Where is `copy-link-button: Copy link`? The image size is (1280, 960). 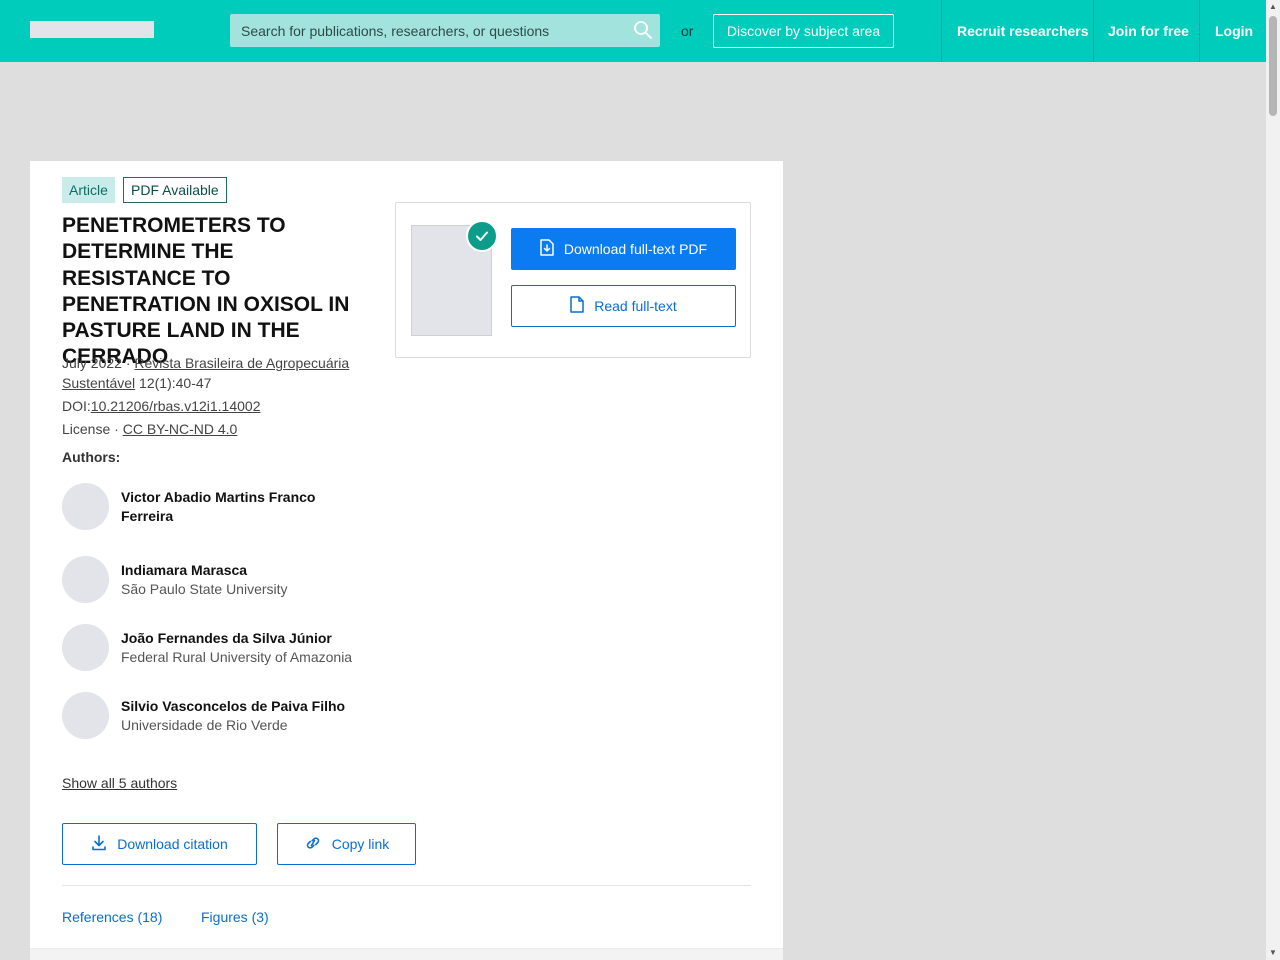
copy-link-button: Copy link is located at coordinates (346, 844).